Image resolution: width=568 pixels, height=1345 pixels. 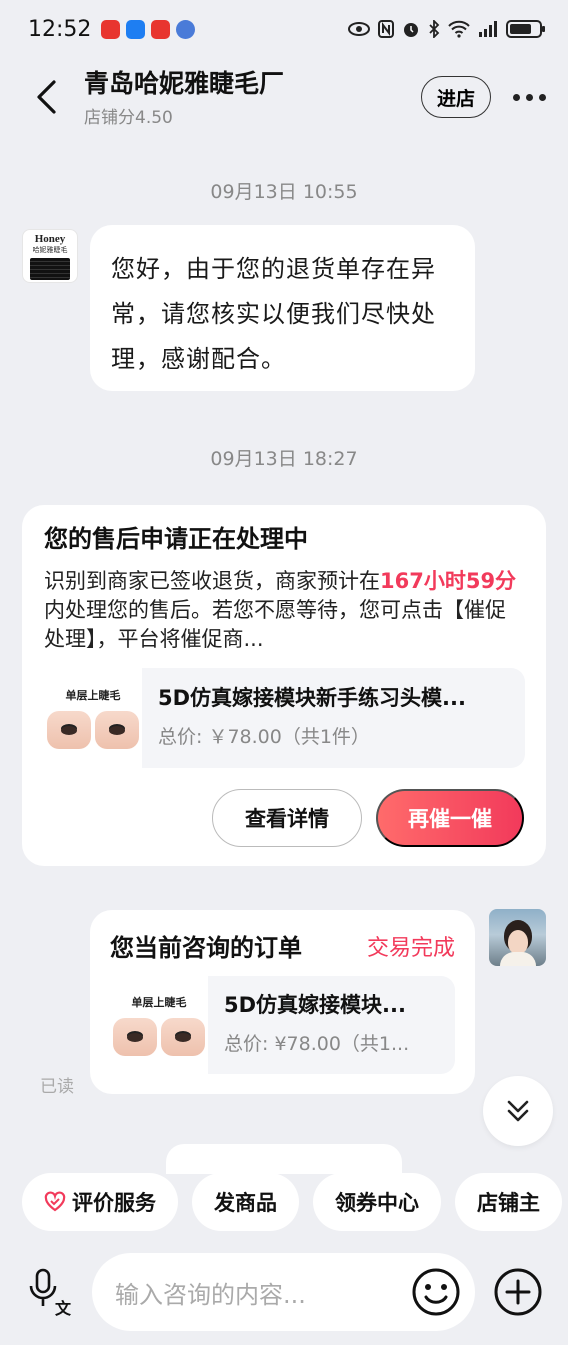 I want to click on enter-shop-button: 进店, so click(x=456, y=97).